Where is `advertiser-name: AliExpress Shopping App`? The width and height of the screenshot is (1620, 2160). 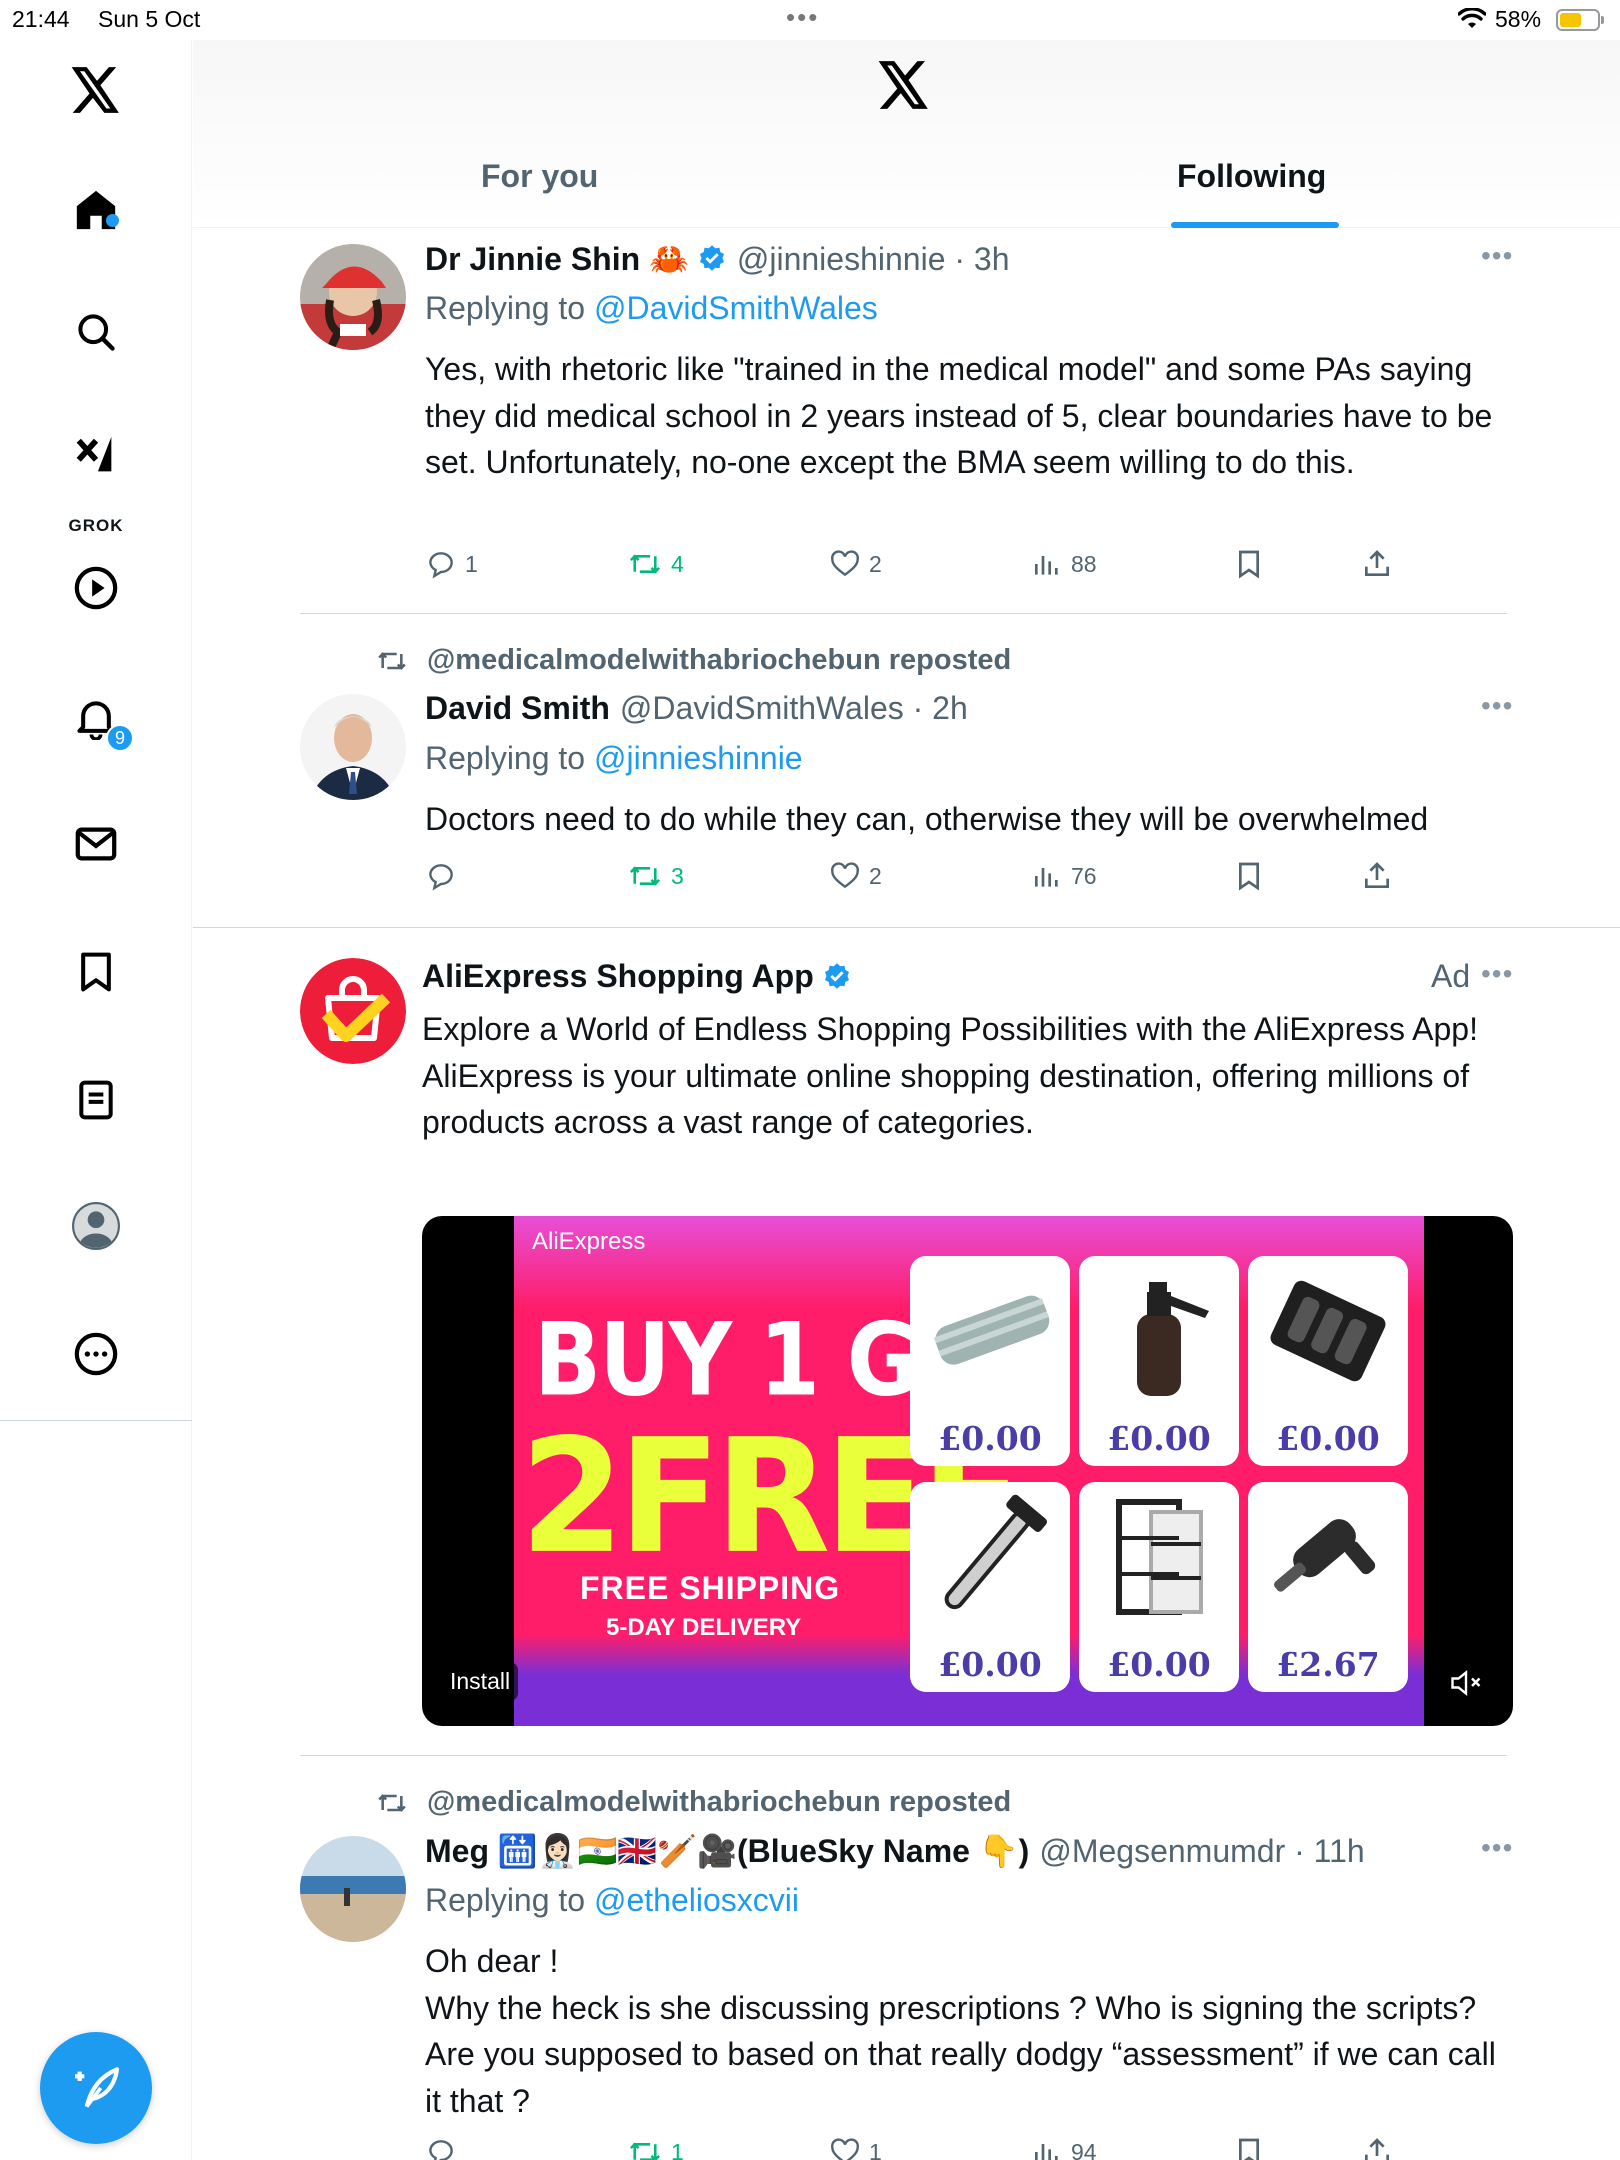 advertiser-name: AliExpress Shopping App is located at coordinates (618, 976).